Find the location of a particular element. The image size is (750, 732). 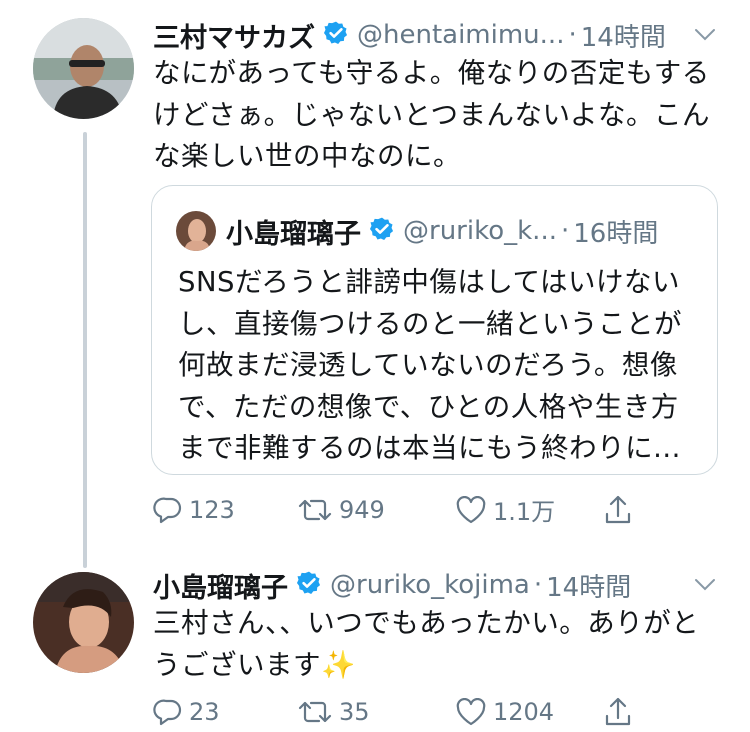

tweet1-timestamp: 14時間 is located at coordinates (623, 35).